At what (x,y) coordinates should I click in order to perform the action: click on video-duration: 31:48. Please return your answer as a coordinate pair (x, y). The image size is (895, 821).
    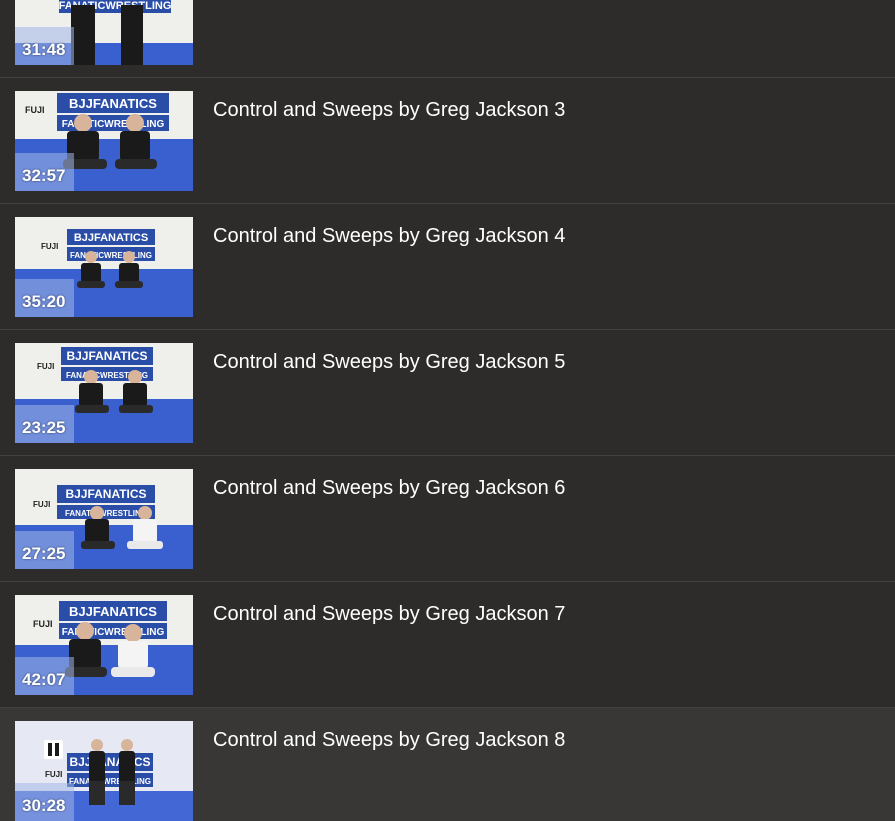
    Looking at the image, I should click on (44, 49).